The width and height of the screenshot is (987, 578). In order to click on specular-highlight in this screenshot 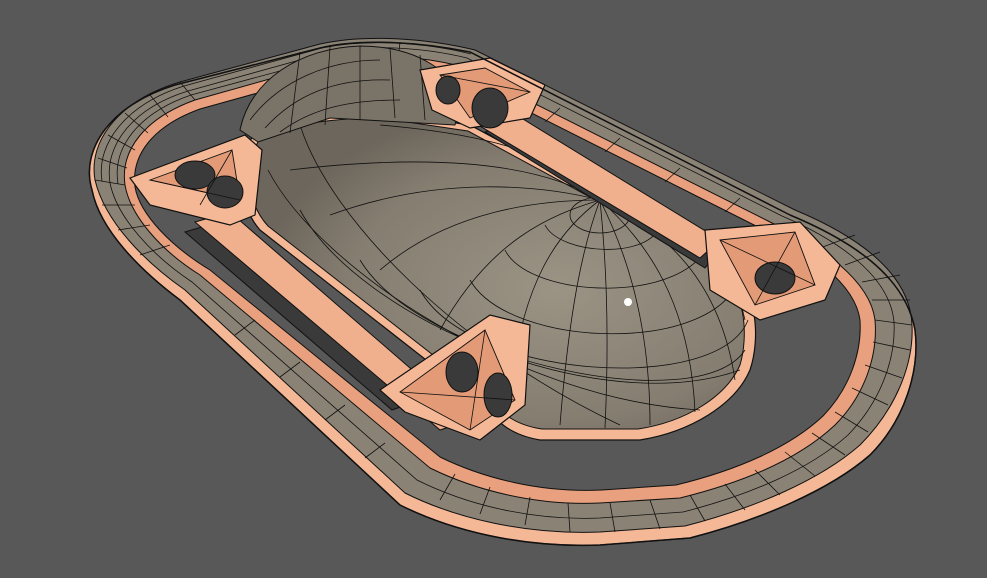, I will do `click(628, 302)`.